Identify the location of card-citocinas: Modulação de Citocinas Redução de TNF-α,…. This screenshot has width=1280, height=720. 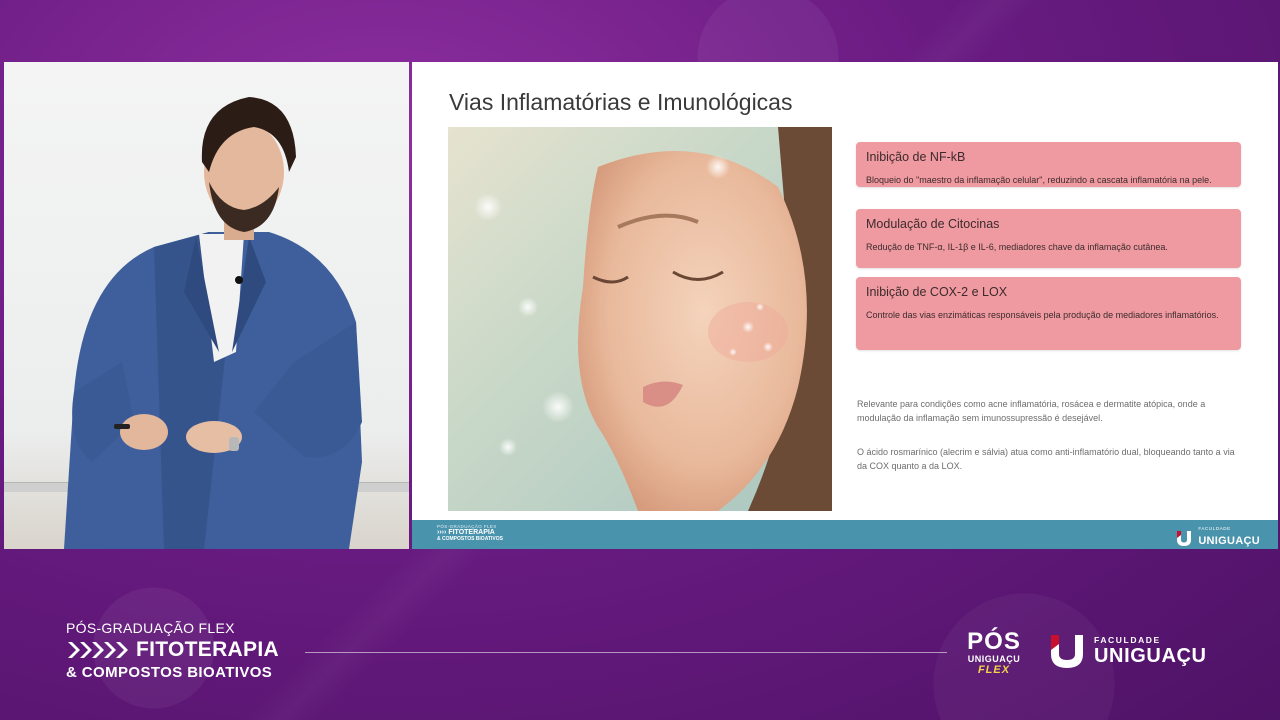
(1048, 238).